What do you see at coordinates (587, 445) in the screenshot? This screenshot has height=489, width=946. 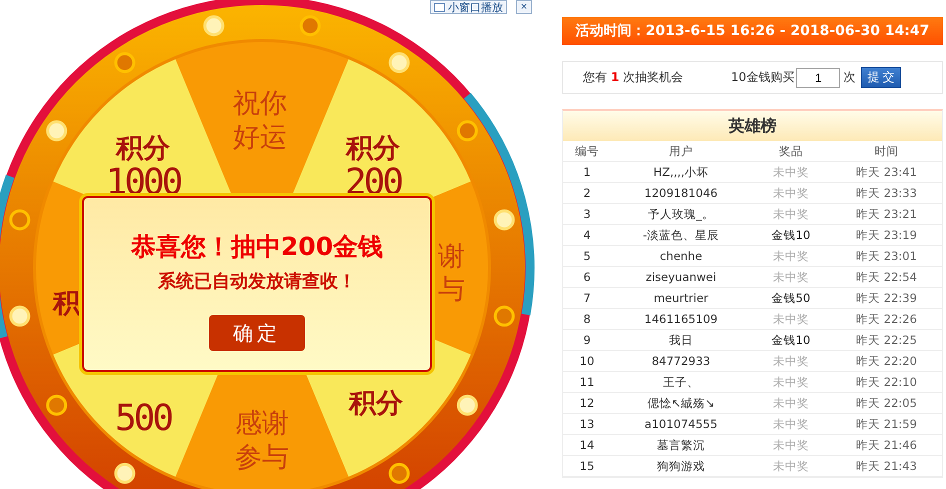 I see `table-cell: 14` at bounding box center [587, 445].